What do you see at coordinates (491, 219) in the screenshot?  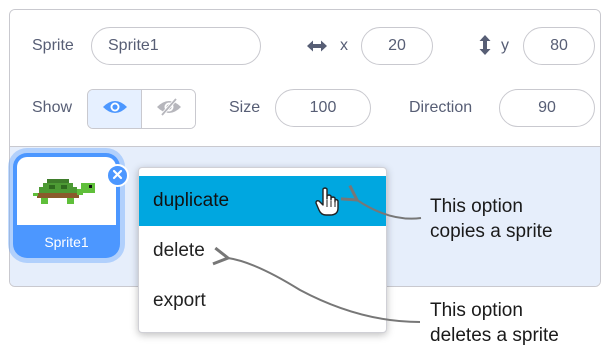 I see `duplicate-callout: This option copies a sprite` at bounding box center [491, 219].